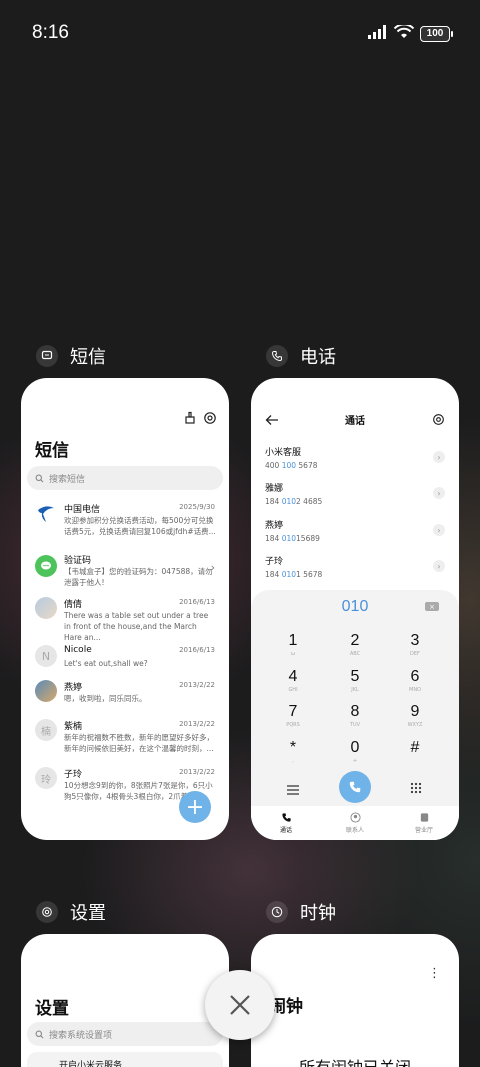  What do you see at coordinates (283, 453) in the screenshot?
I see `contact-name: 小米客服` at bounding box center [283, 453].